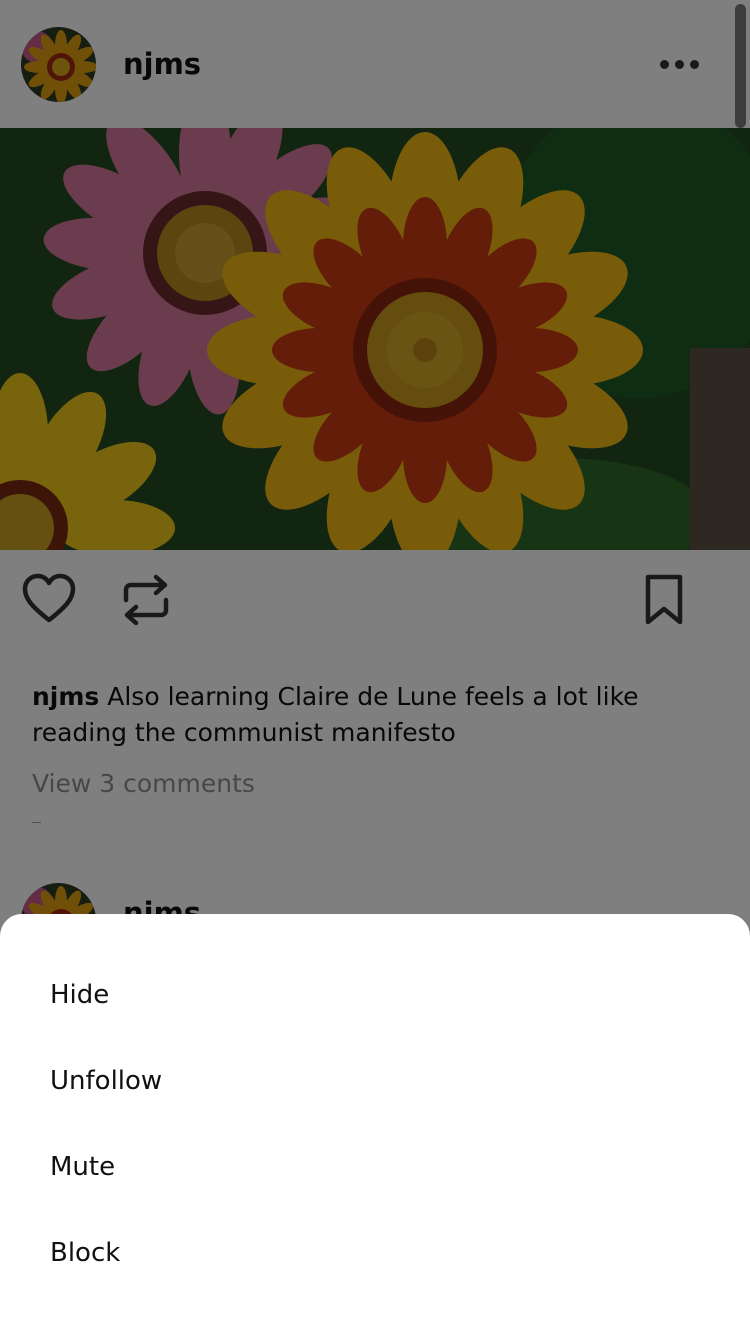  I want to click on menu-item-block: Block, so click(375, 1253).